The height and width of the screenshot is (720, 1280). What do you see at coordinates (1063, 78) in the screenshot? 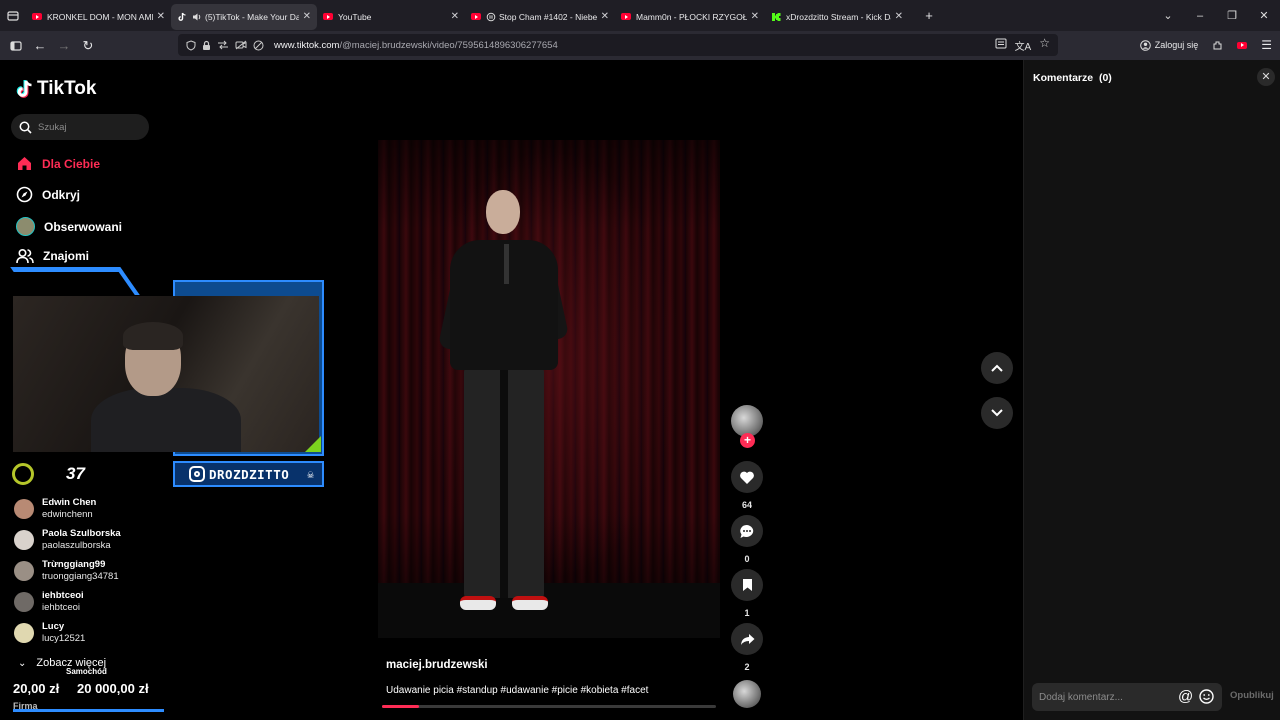
I see `comments-title-label: Komentarze` at bounding box center [1063, 78].